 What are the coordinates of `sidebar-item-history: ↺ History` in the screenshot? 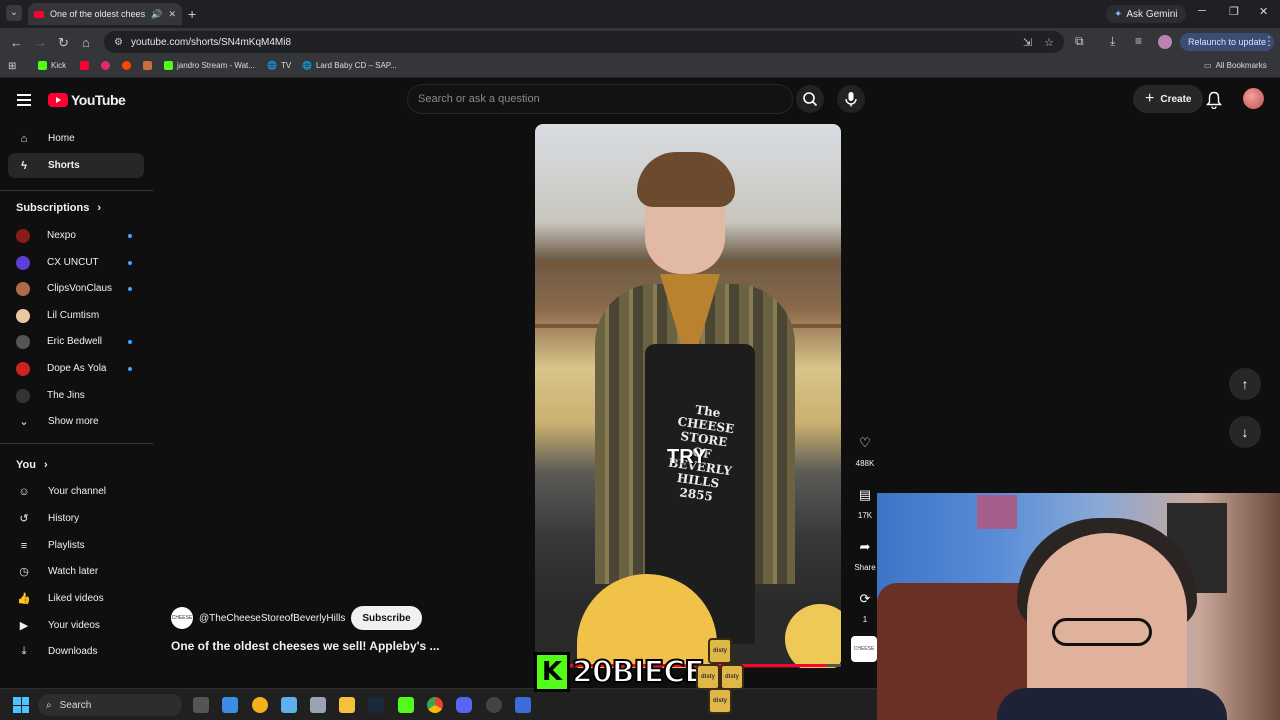 It's located at (76, 518).